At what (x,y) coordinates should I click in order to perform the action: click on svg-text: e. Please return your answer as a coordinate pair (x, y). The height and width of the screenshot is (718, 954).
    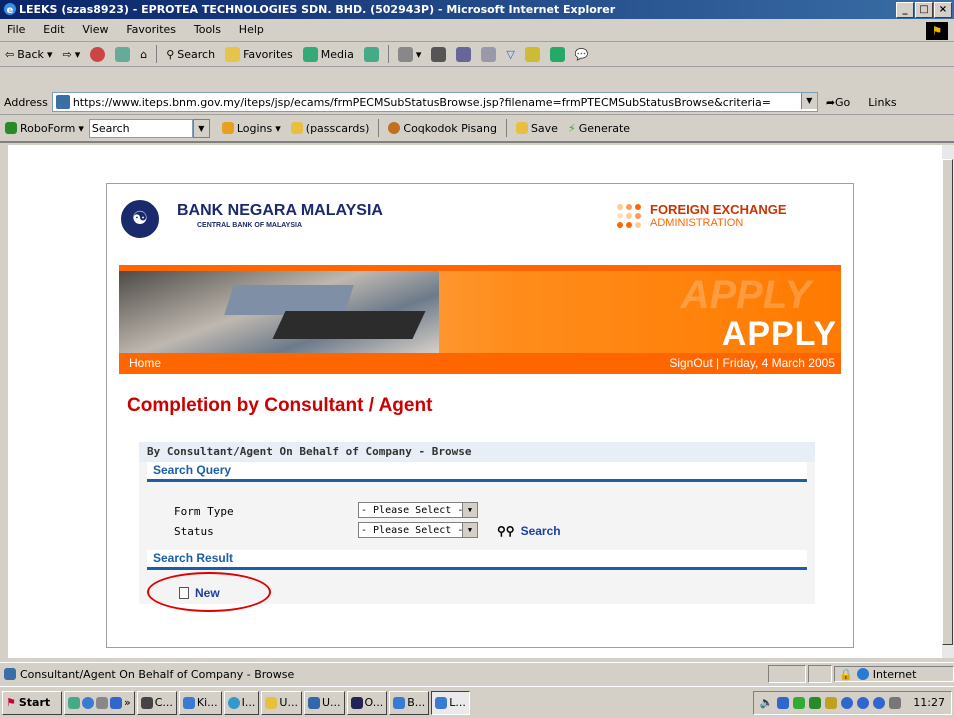
    Looking at the image, I should click on (10, 10).